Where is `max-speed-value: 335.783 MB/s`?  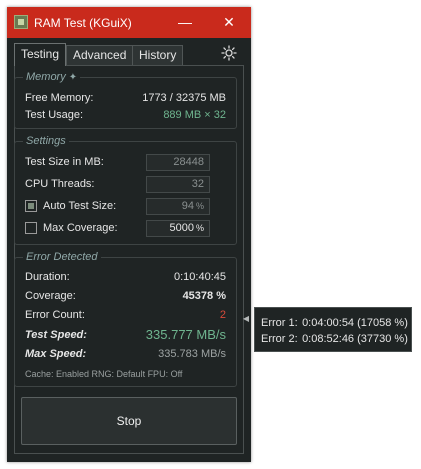
max-speed-value: 335.783 MB/s is located at coordinates (192, 354).